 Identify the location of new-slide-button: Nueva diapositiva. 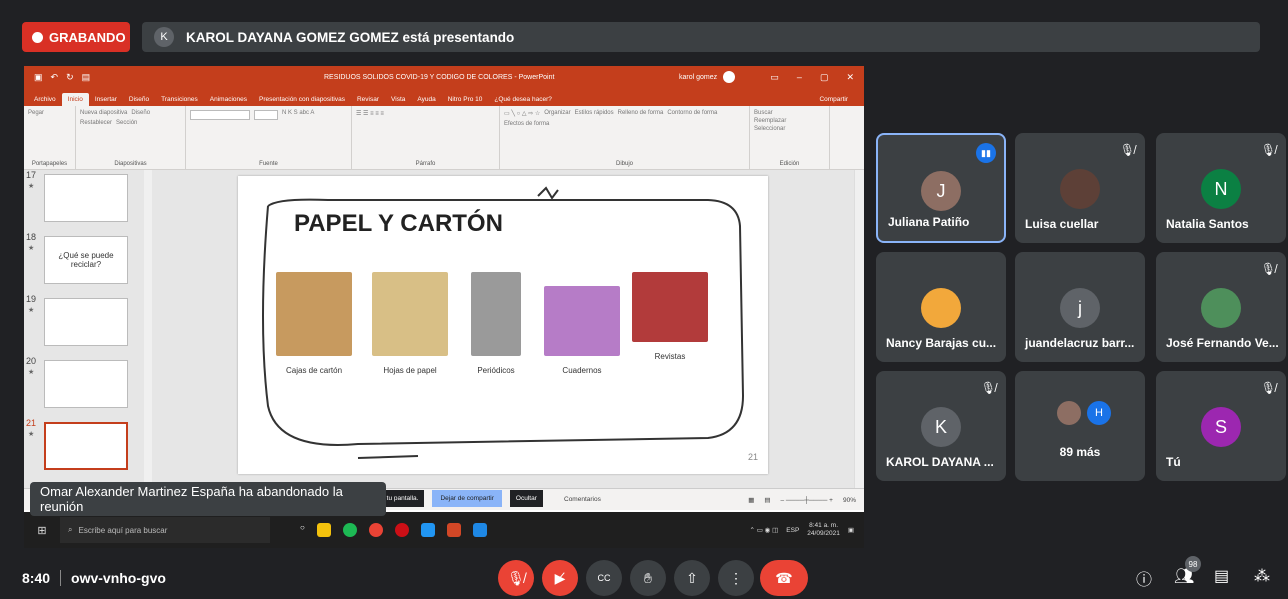
(103, 113).